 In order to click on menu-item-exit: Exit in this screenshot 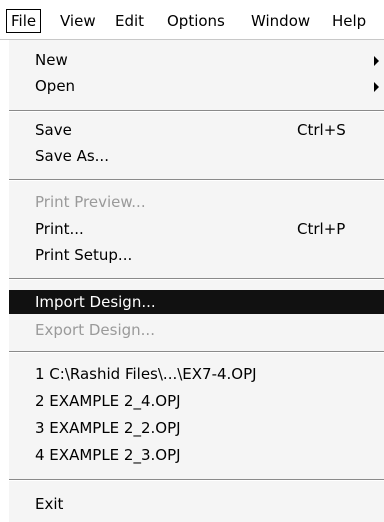, I will do `click(196, 504)`.